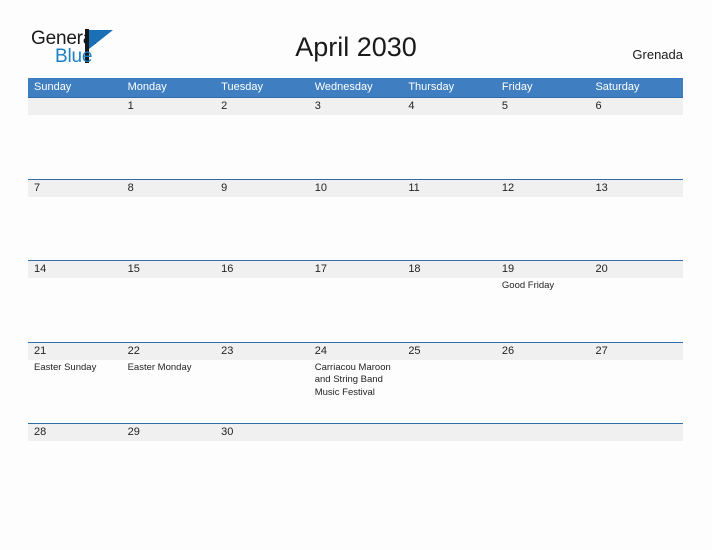 The width and height of the screenshot is (712, 550). Describe the element at coordinates (40, 269) in the screenshot. I see `day-number: 14` at that location.